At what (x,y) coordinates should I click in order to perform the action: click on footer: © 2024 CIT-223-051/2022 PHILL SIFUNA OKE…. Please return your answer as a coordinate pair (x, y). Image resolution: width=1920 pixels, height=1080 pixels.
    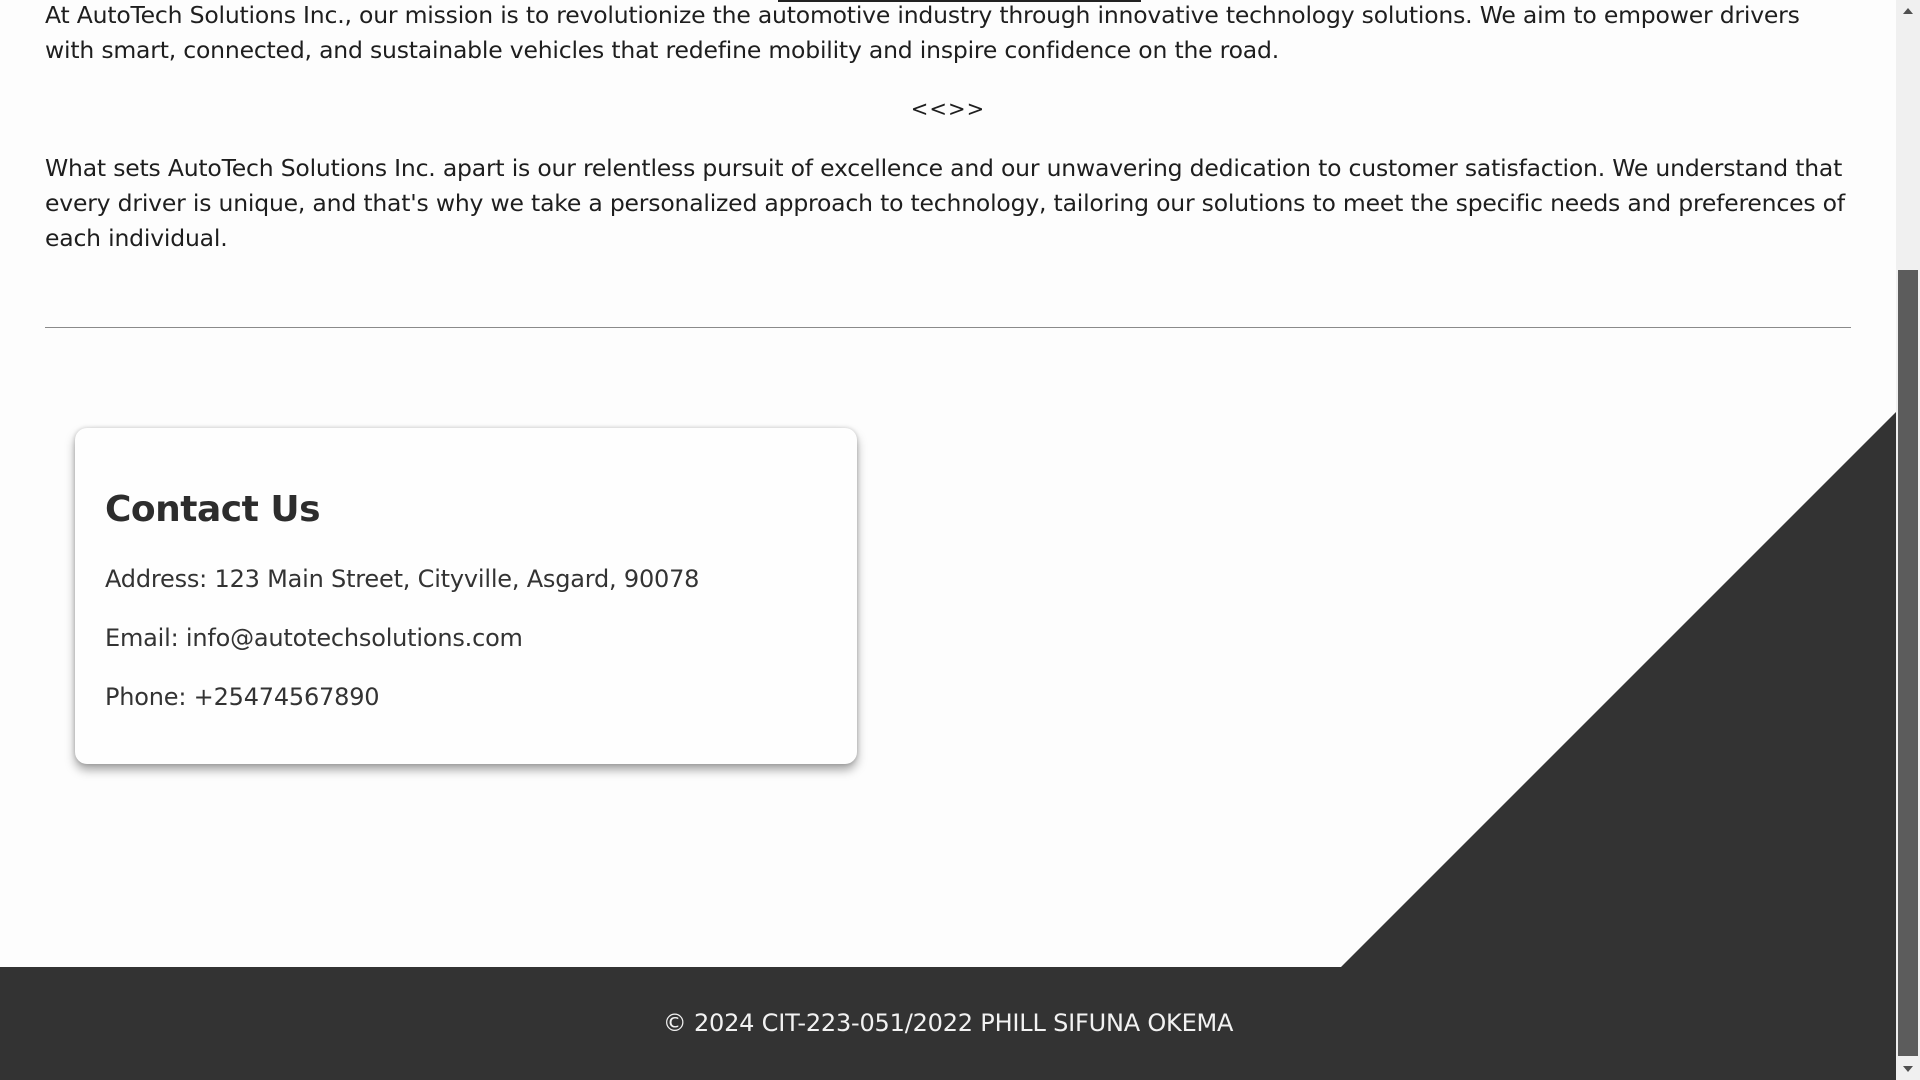
    Looking at the image, I should click on (948, 1023).